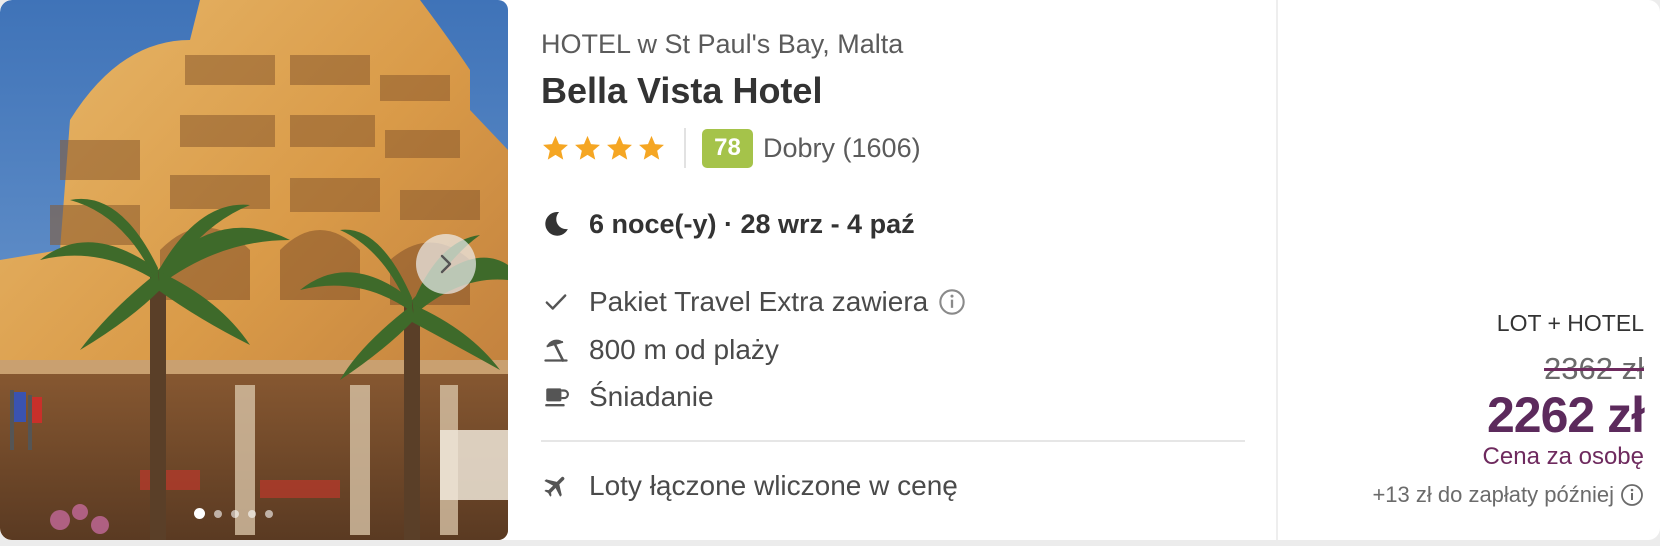 This screenshot has width=1660, height=546. I want to click on feature-breakfast: Śniadanie, so click(627, 397).